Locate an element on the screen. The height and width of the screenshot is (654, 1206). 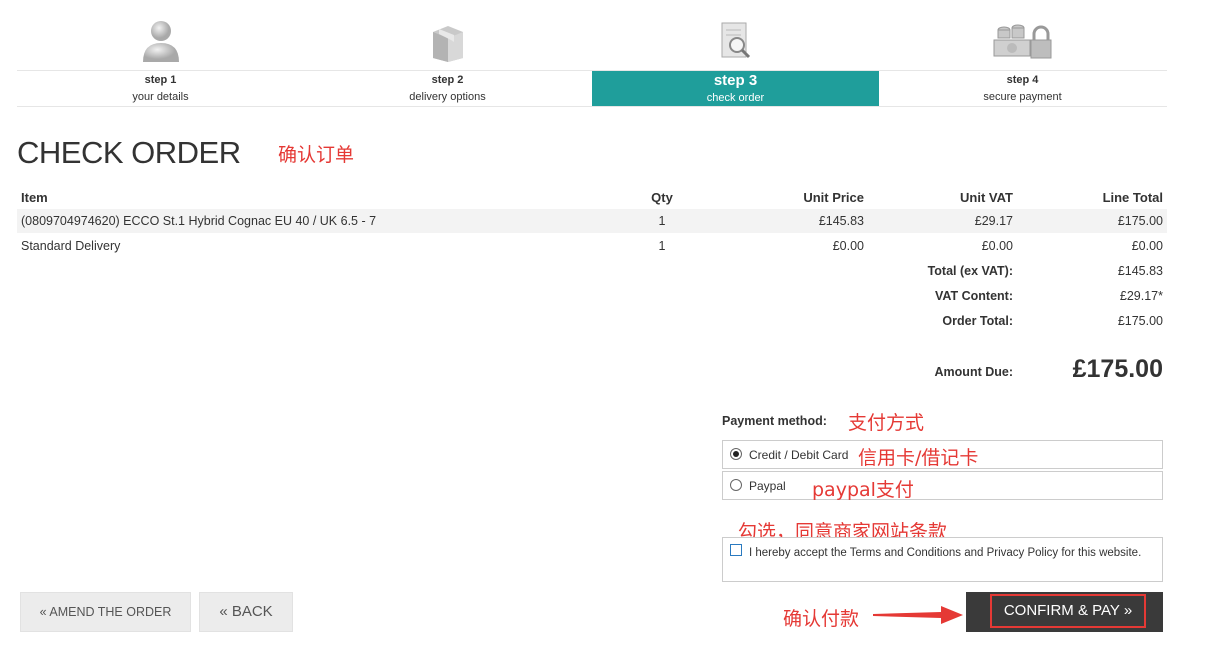
total-ex-vat-label: Total (ex VAT): is located at coordinates (970, 271).